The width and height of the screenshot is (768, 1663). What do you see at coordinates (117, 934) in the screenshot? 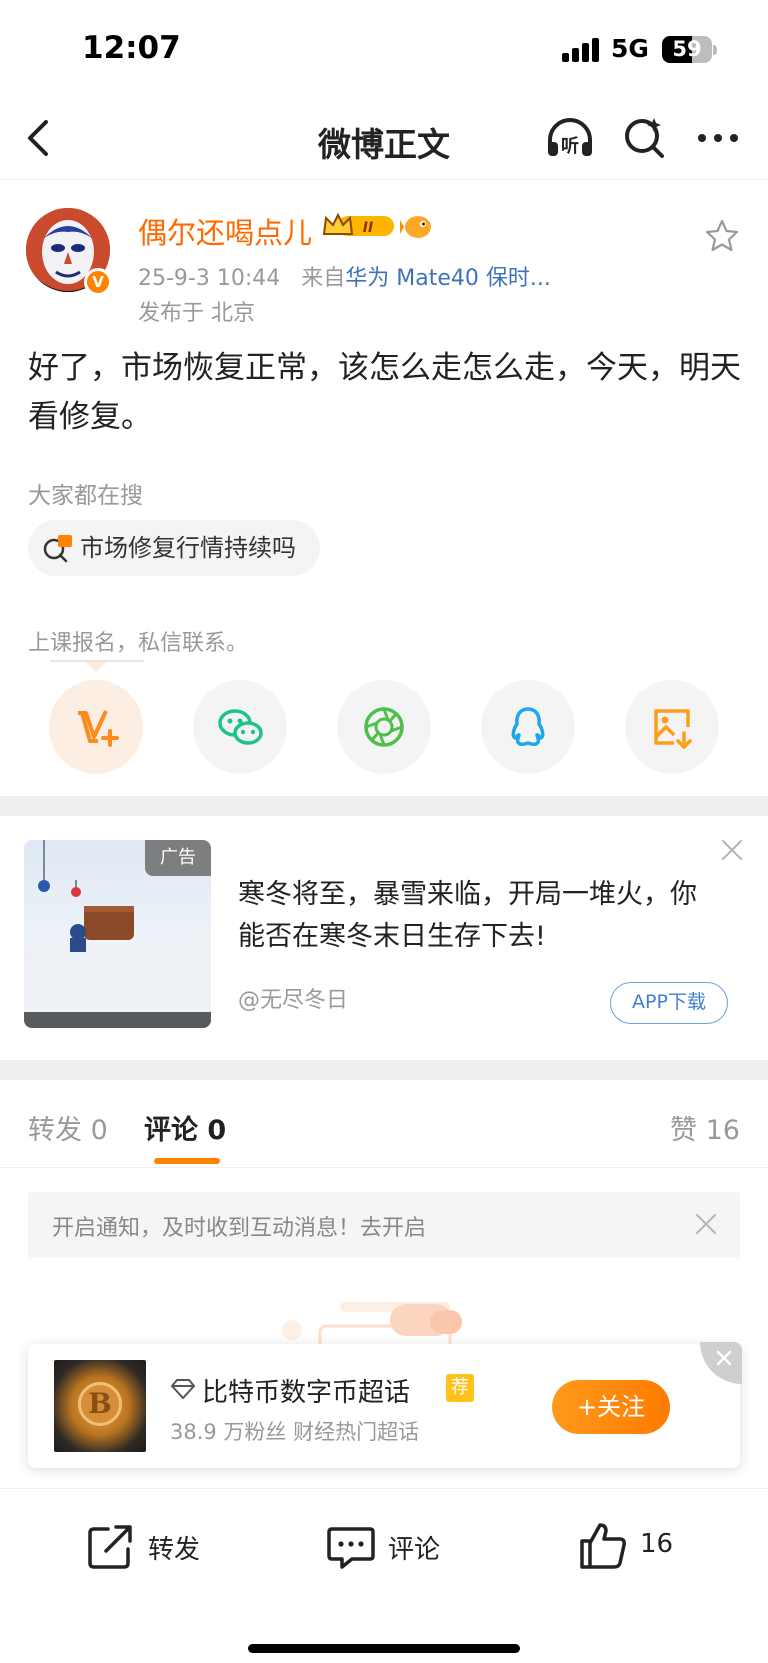
I see `ad-thumbnail: 广告` at bounding box center [117, 934].